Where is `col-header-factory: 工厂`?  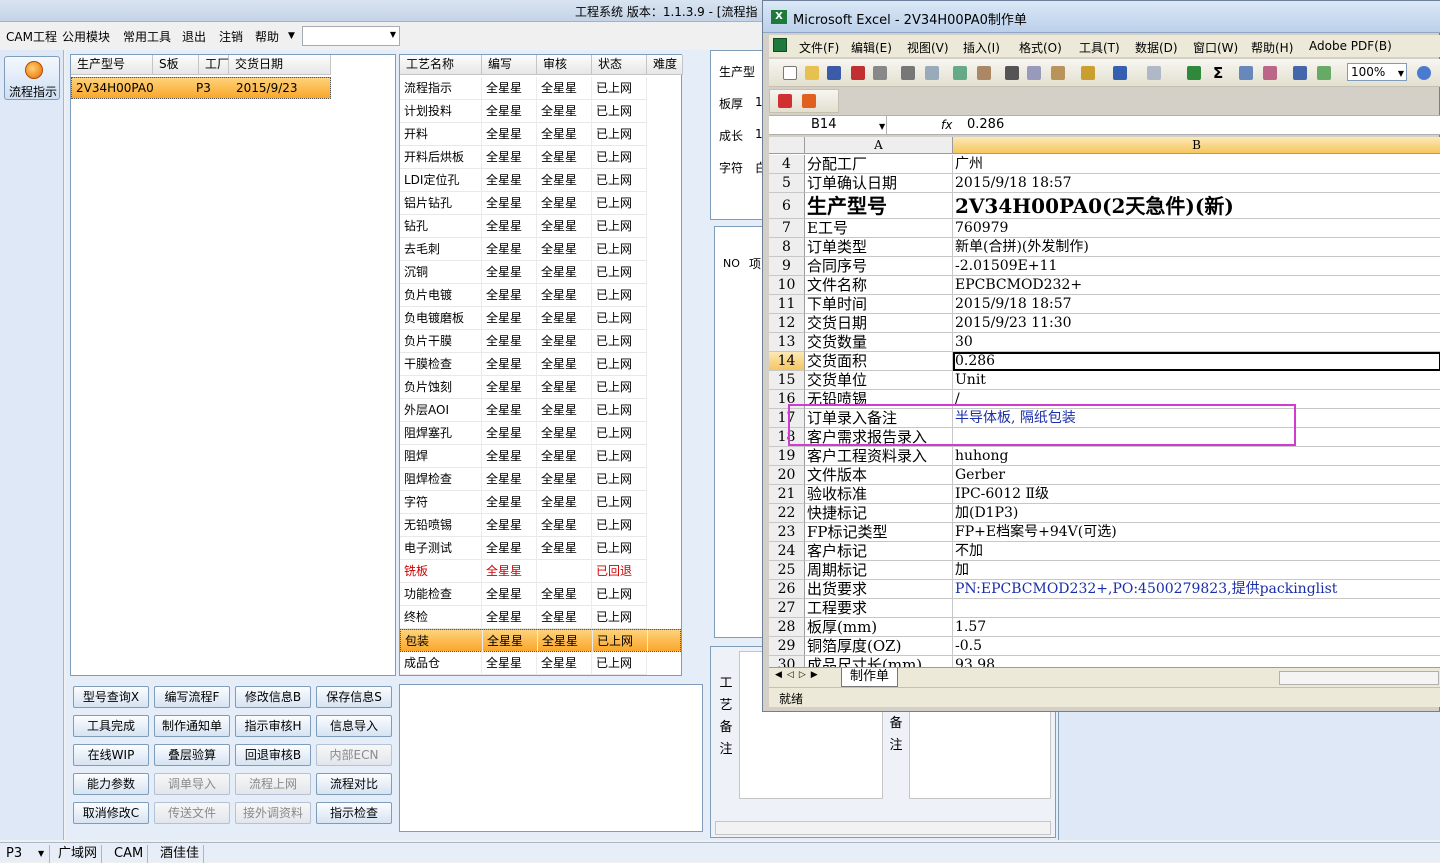
col-header-factory: 工厂 is located at coordinates (214, 65).